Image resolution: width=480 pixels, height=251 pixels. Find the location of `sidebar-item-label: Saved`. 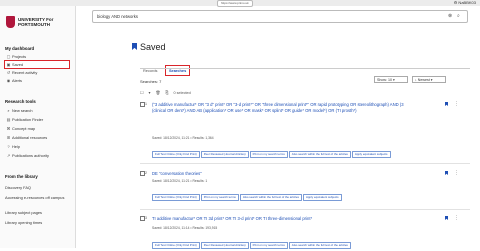

sidebar-item-label: Saved is located at coordinates (18, 64).